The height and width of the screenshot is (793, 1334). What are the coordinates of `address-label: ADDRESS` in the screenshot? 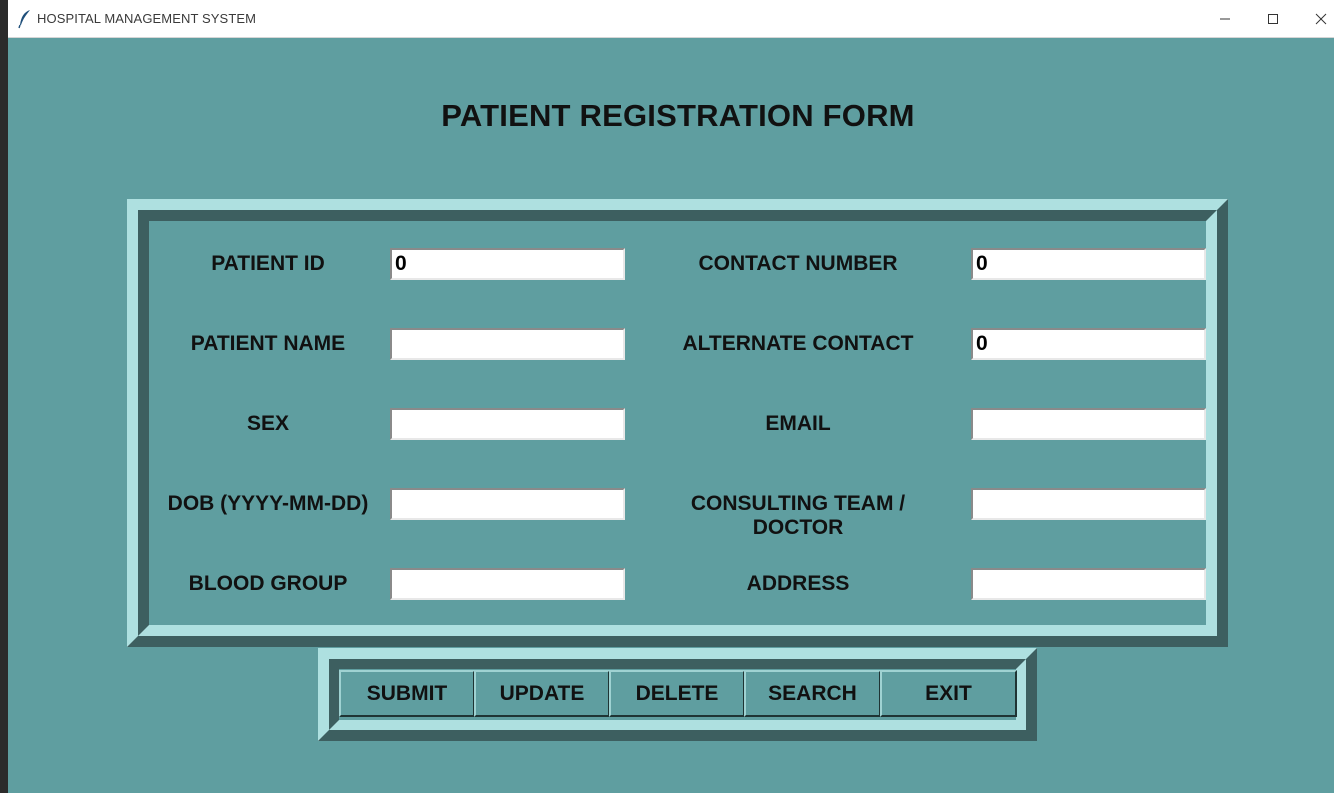 It's located at (798, 583).